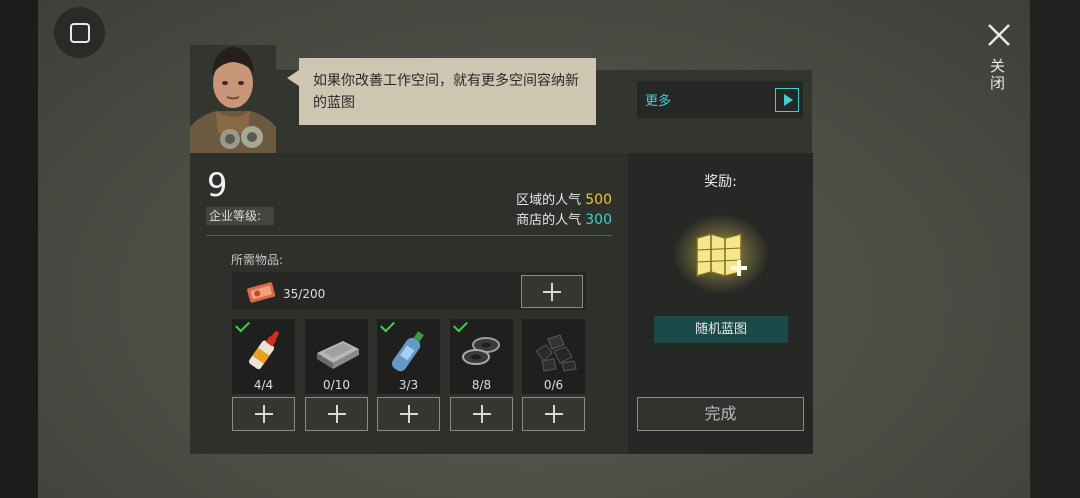 Image resolution: width=1080 pixels, height=498 pixels. Describe the element at coordinates (549, 220) in the screenshot. I see `shop-popularity-label: 商店的人气` at that location.